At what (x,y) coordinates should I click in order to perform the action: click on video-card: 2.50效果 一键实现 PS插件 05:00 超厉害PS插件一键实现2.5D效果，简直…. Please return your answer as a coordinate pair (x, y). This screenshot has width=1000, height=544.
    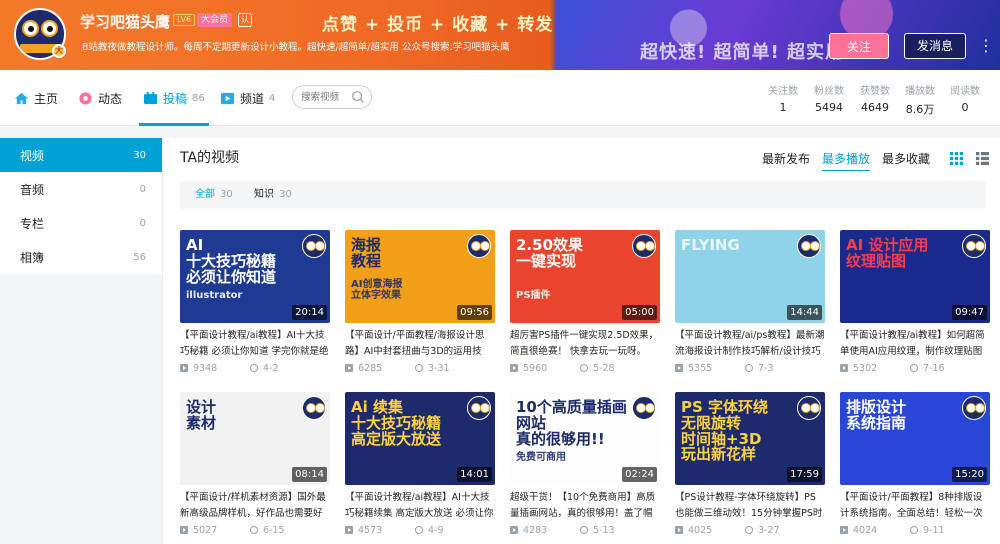
    Looking at the image, I should click on (585, 305).